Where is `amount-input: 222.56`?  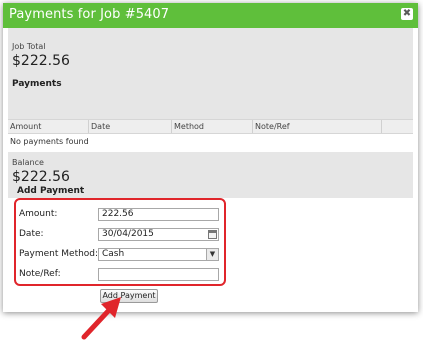 amount-input: 222.56 is located at coordinates (158, 214).